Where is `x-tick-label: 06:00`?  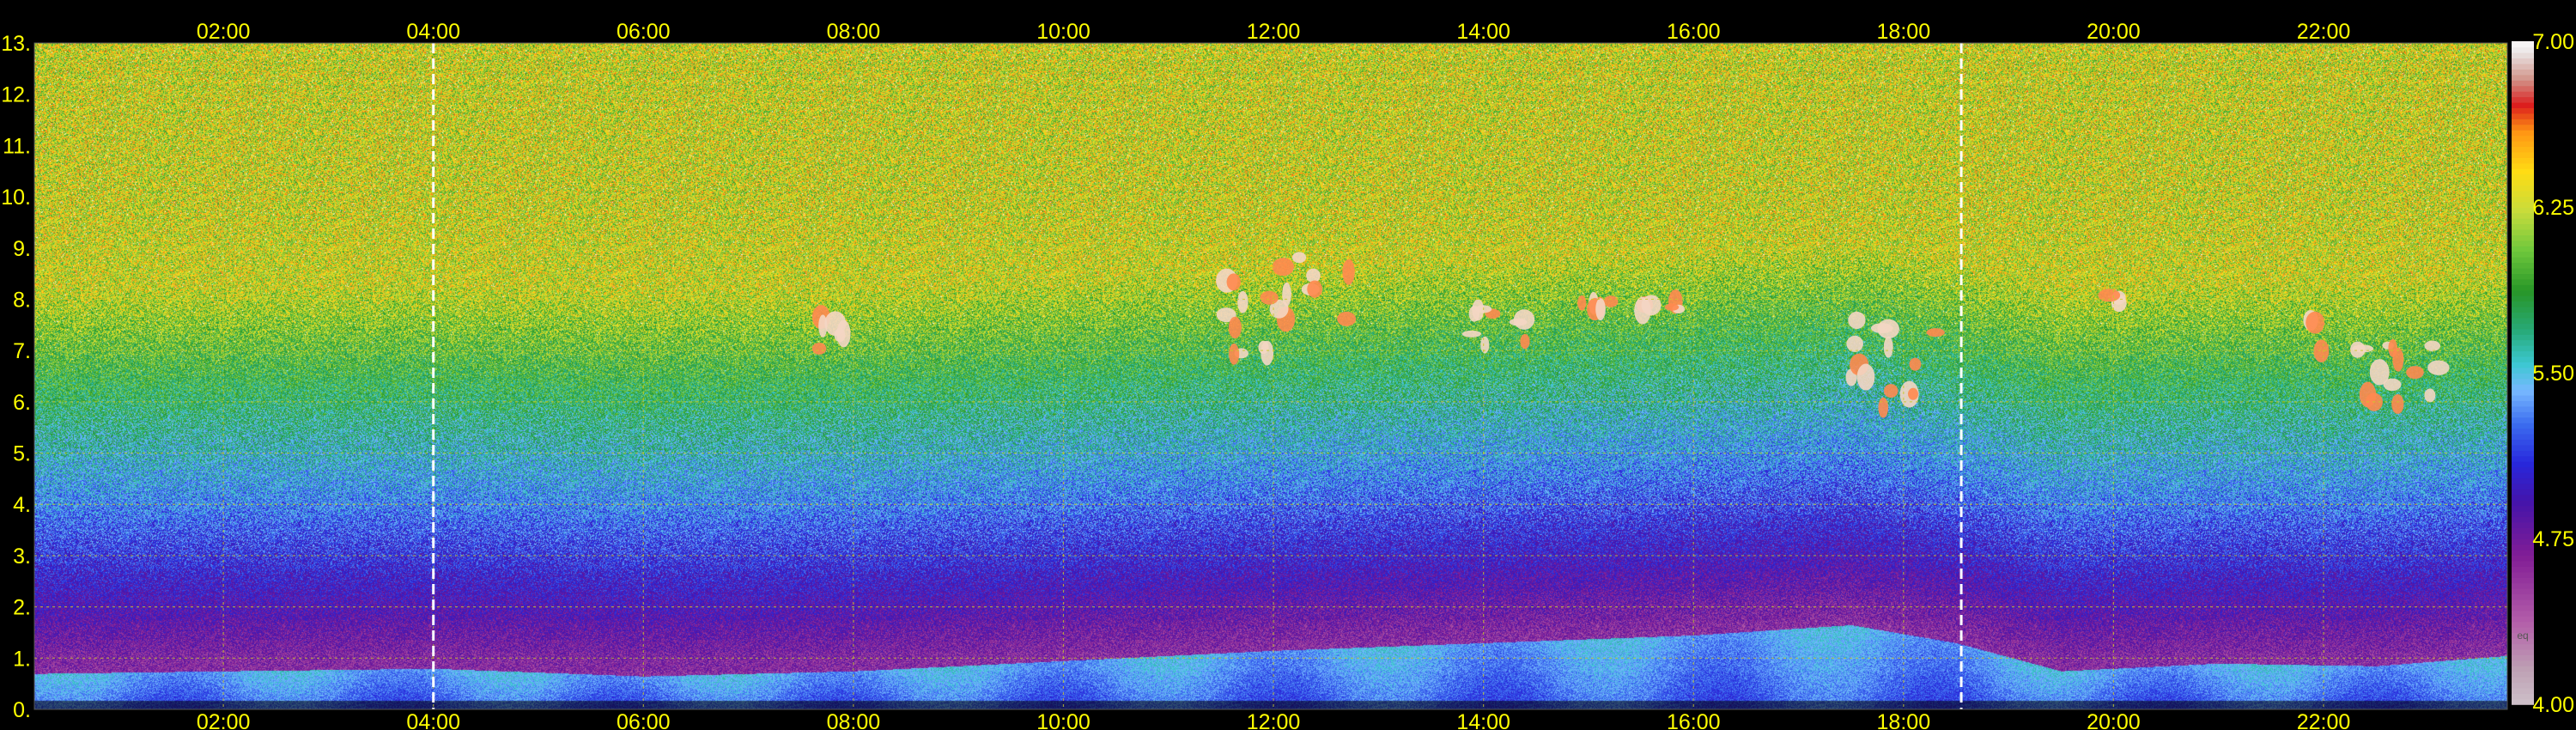
x-tick-label: 06:00 is located at coordinates (644, 720).